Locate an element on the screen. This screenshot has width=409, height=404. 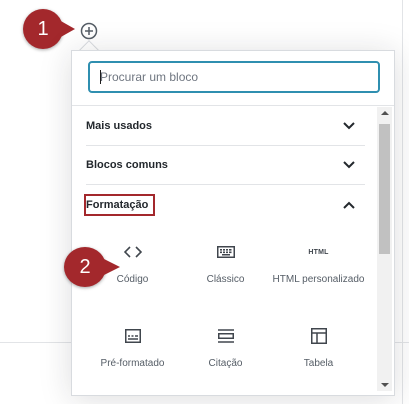
code-icon is located at coordinates (133, 252).